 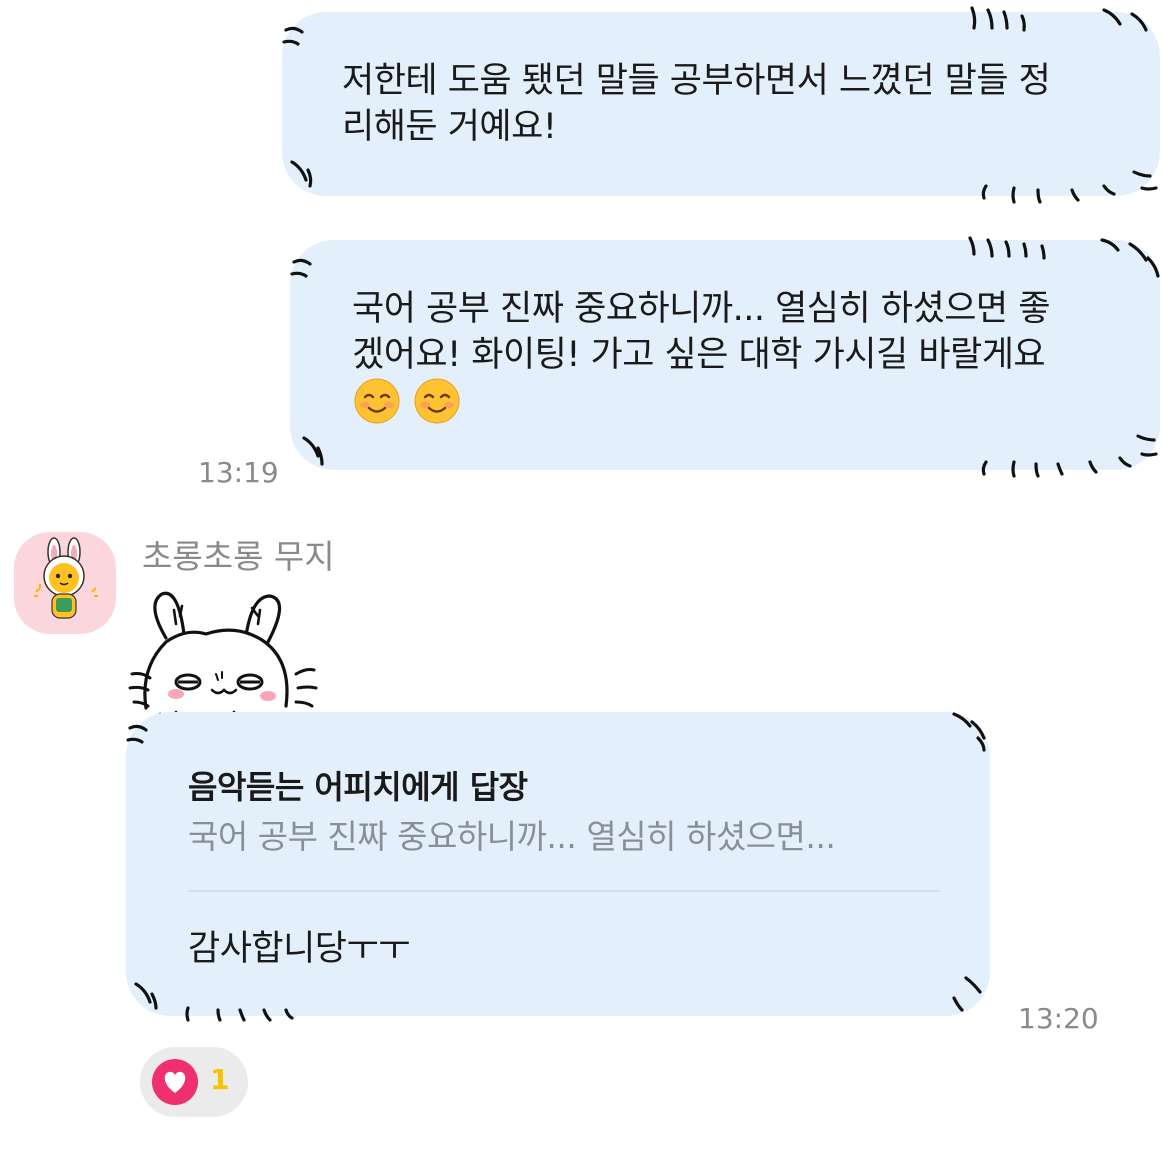 I want to click on reply-divider, so click(x=564, y=891).